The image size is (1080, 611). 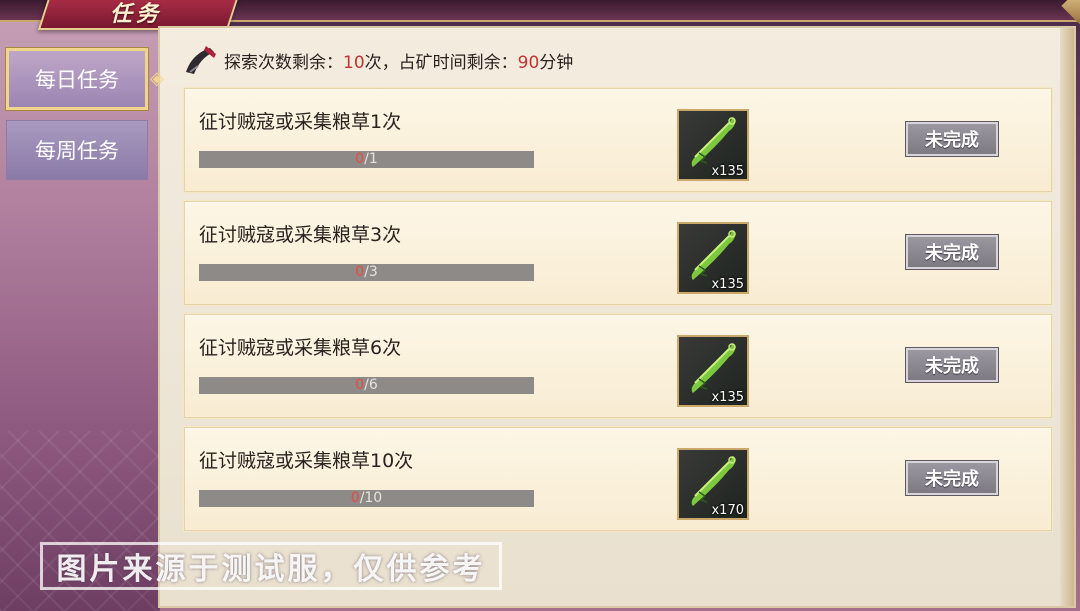 What do you see at coordinates (528, 62) in the screenshot?
I see `mine-minutes: 90` at bounding box center [528, 62].